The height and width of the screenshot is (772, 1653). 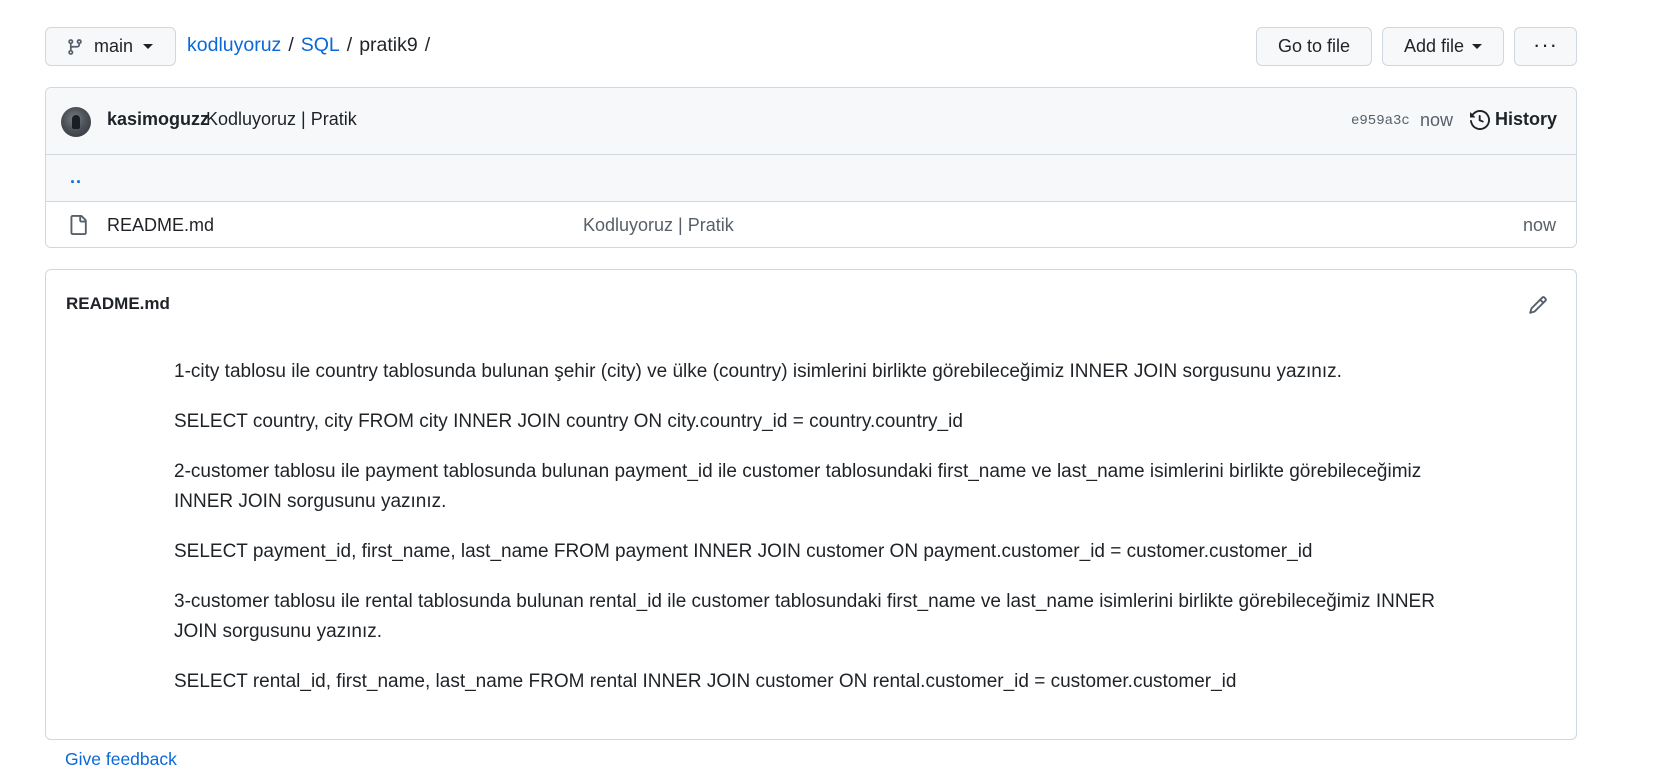 What do you see at coordinates (75, 46) in the screenshot?
I see `git-branch-icon` at bounding box center [75, 46].